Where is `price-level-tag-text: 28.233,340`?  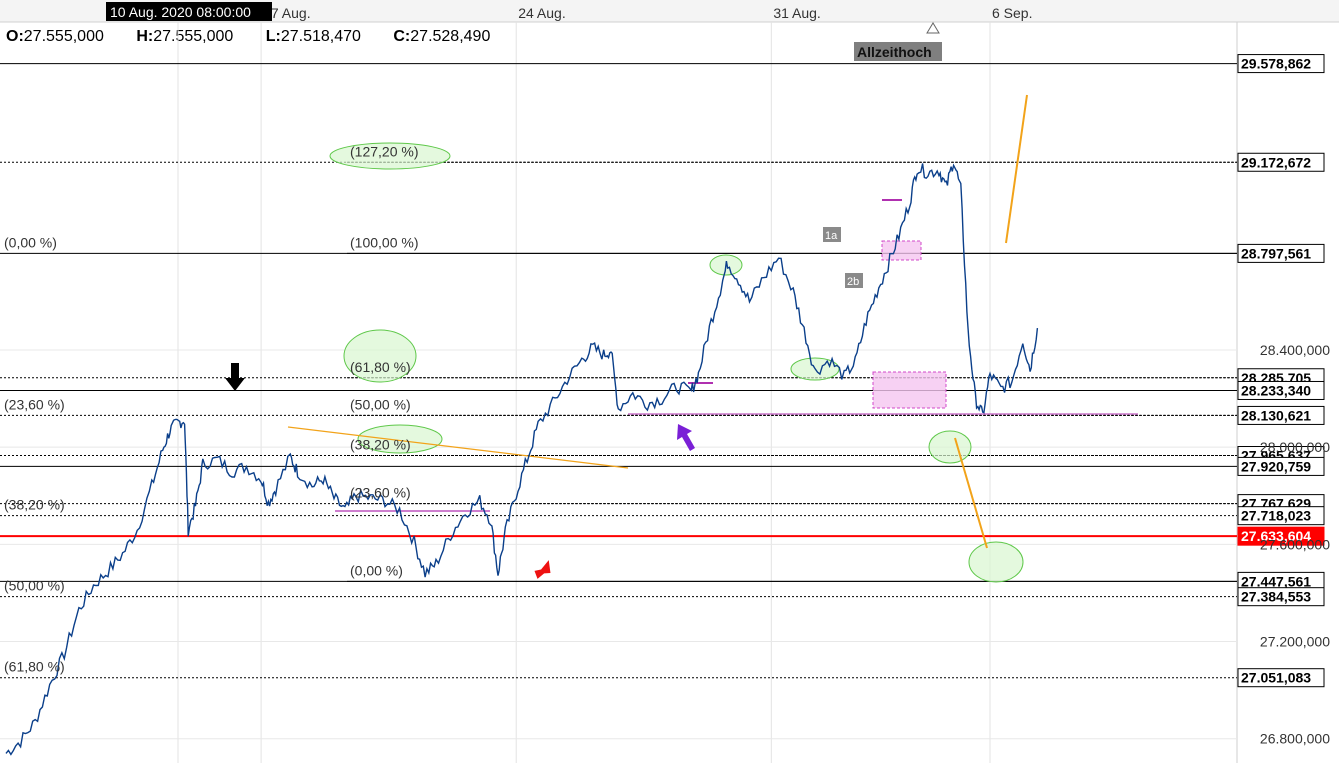 price-level-tag-text: 28.233,340 is located at coordinates (1276, 390).